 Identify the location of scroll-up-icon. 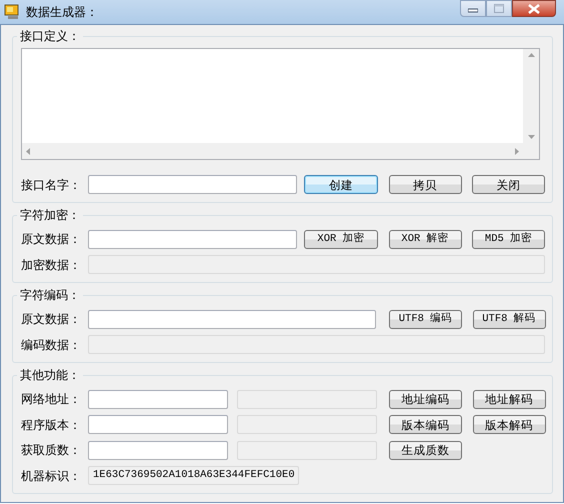
(531, 55).